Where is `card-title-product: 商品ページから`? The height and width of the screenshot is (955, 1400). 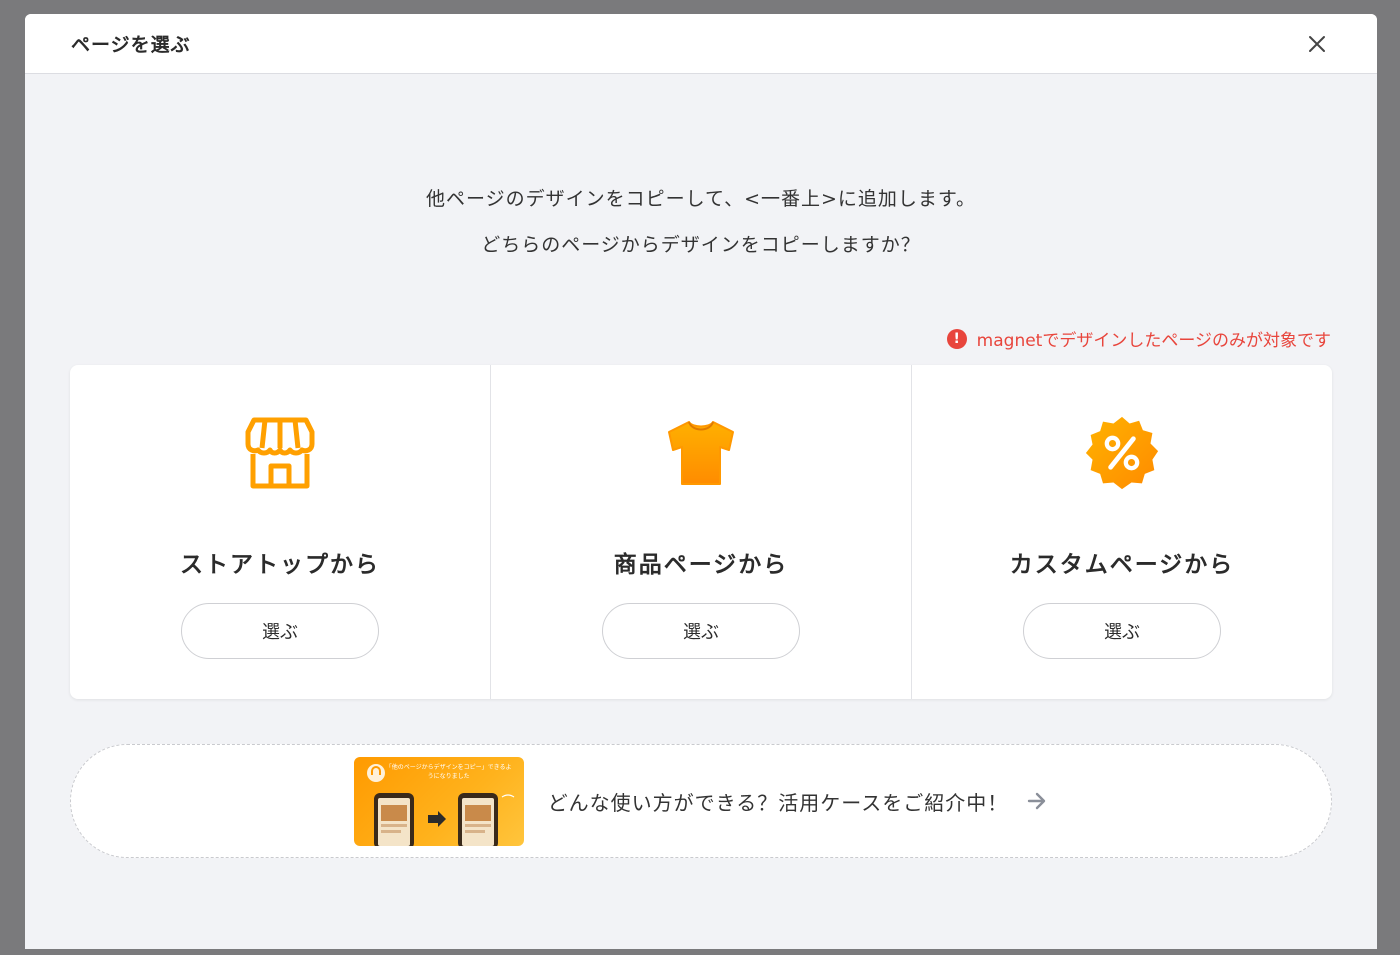 card-title-product: 商品ページから is located at coordinates (701, 565).